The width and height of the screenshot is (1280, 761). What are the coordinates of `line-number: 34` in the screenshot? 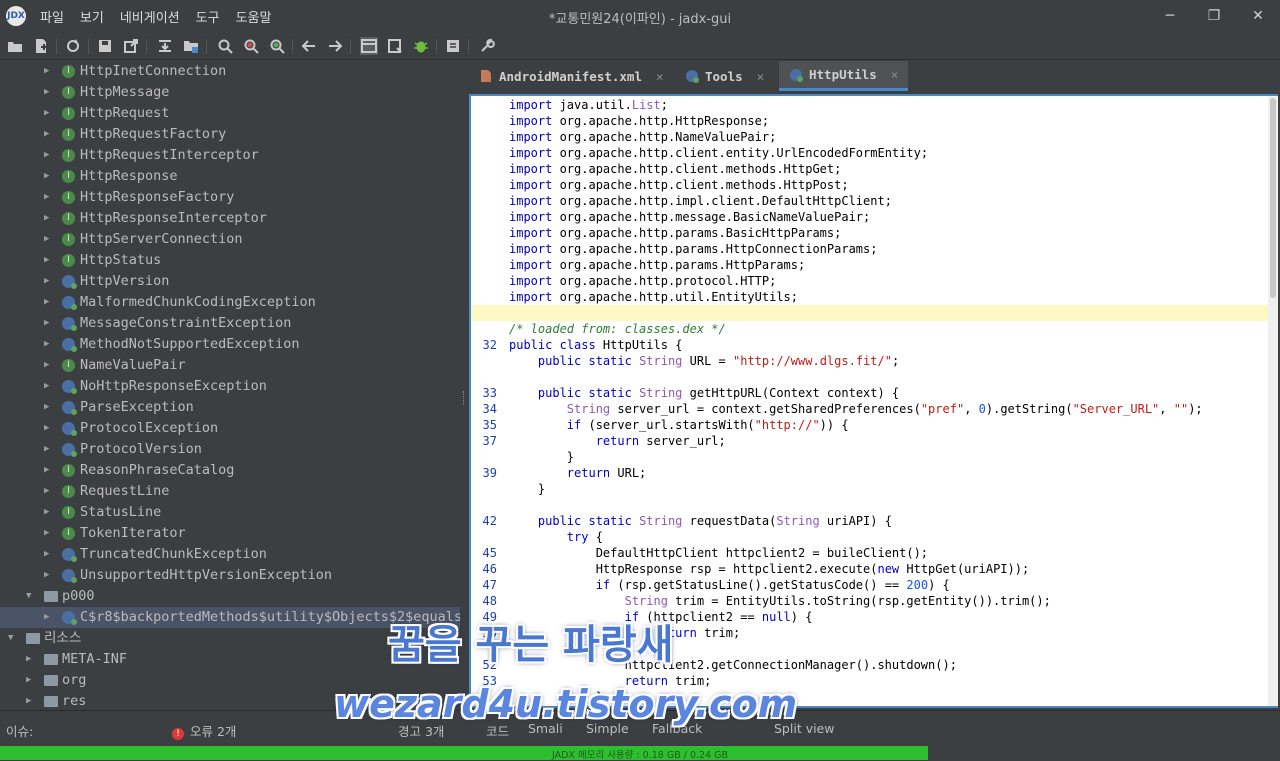 It's located at (489, 409).